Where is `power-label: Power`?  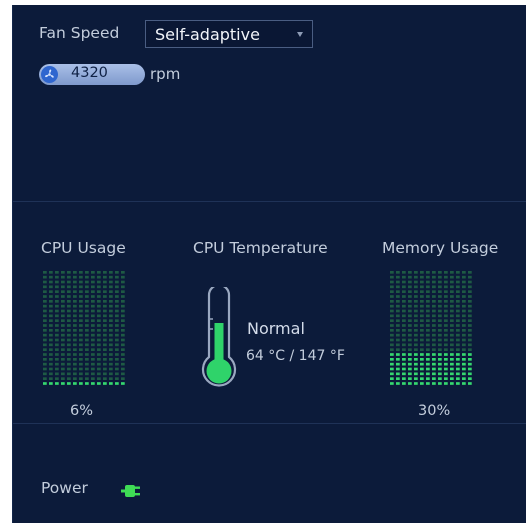
power-label: Power is located at coordinates (64, 488).